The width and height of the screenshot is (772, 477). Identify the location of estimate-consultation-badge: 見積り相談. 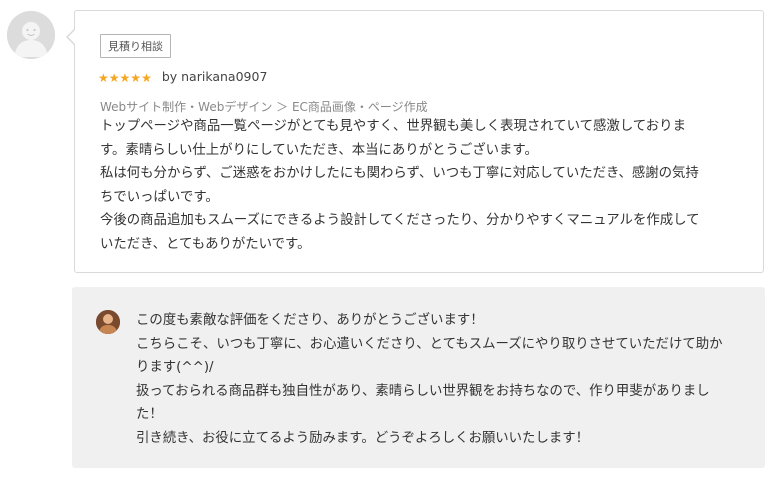
(135, 46).